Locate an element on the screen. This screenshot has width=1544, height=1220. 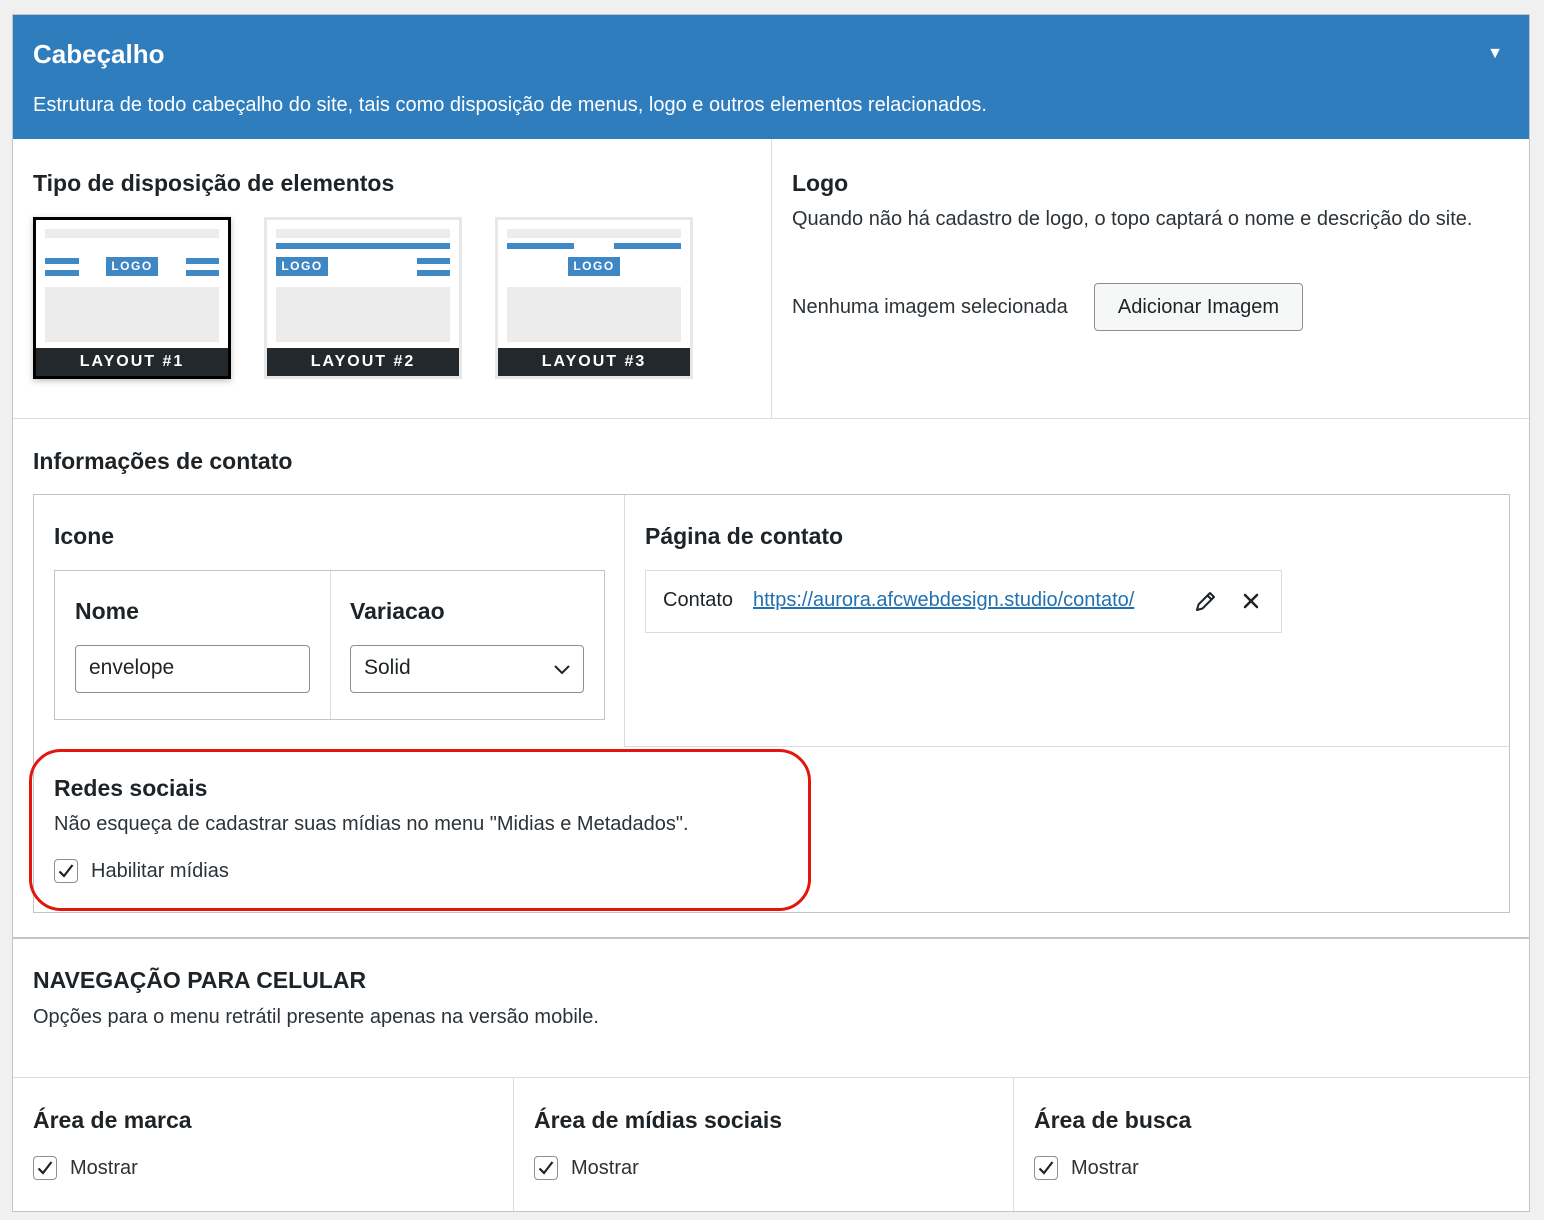
search-area-show-checkbox is located at coordinates (1046, 1168).